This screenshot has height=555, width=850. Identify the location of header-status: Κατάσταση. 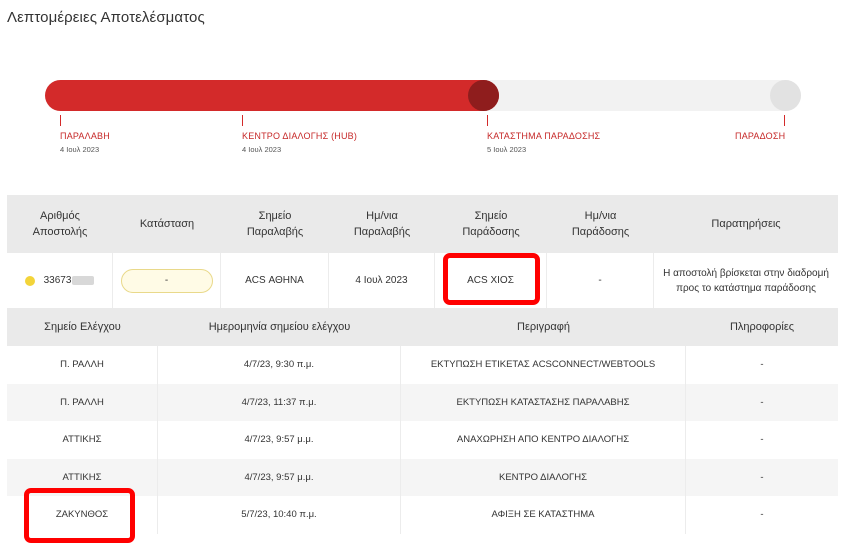
(167, 224).